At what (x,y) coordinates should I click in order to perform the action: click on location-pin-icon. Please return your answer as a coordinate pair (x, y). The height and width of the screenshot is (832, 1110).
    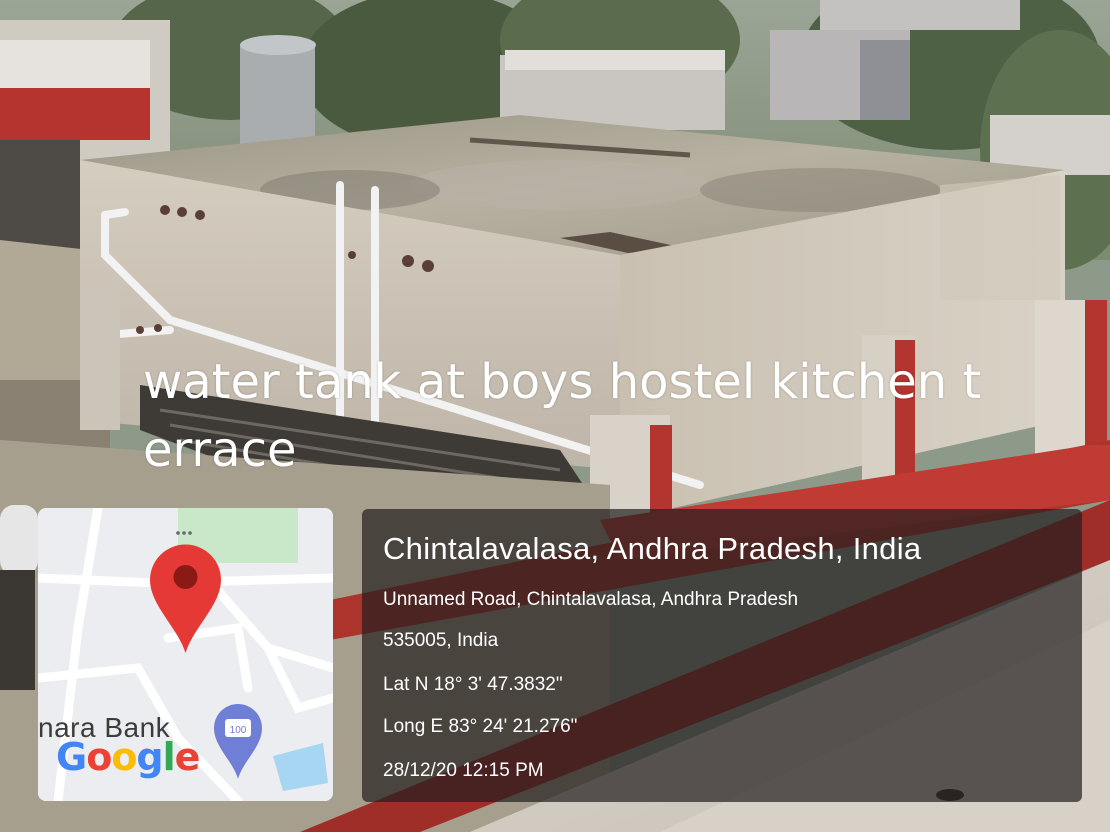
    Looking at the image, I should click on (185, 598).